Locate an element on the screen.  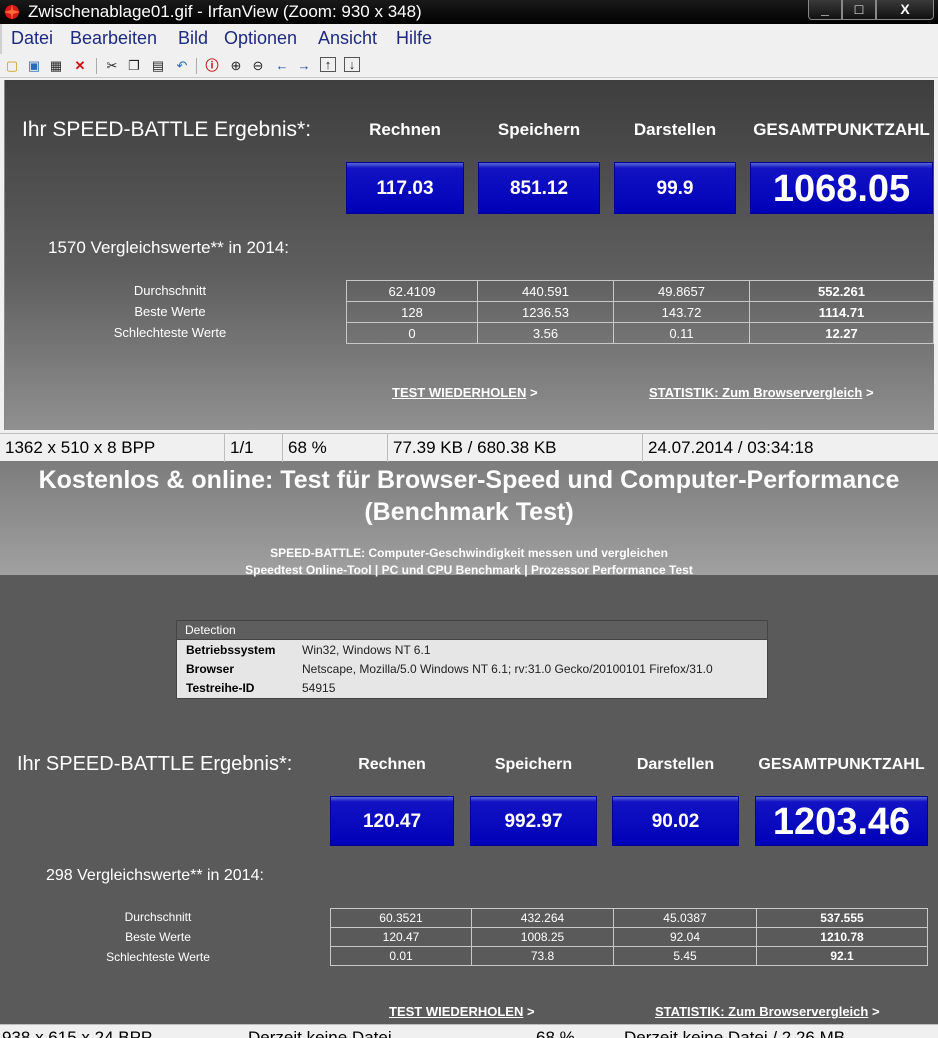
table-row: 62.4109 440.591 49.8657 552.261 is located at coordinates (640, 291).